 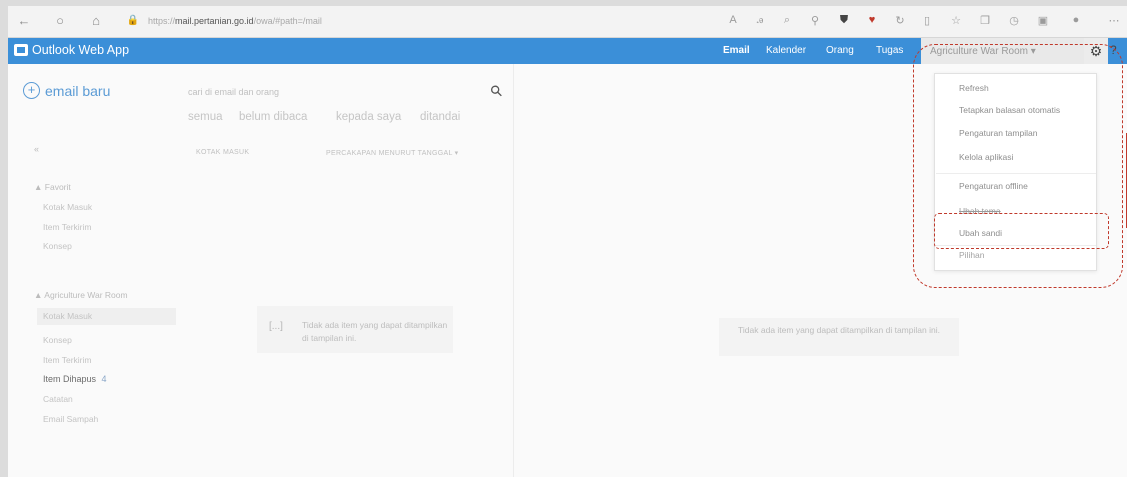 I want to click on folder-notes: Catatan, so click(x=58, y=399).